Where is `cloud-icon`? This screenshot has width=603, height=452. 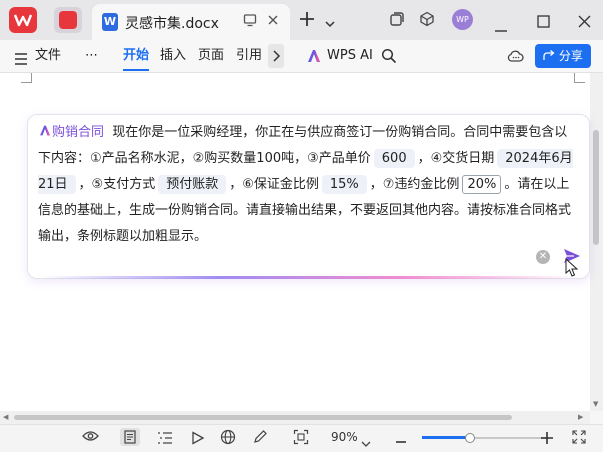
cloud-icon is located at coordinates (515, 58).